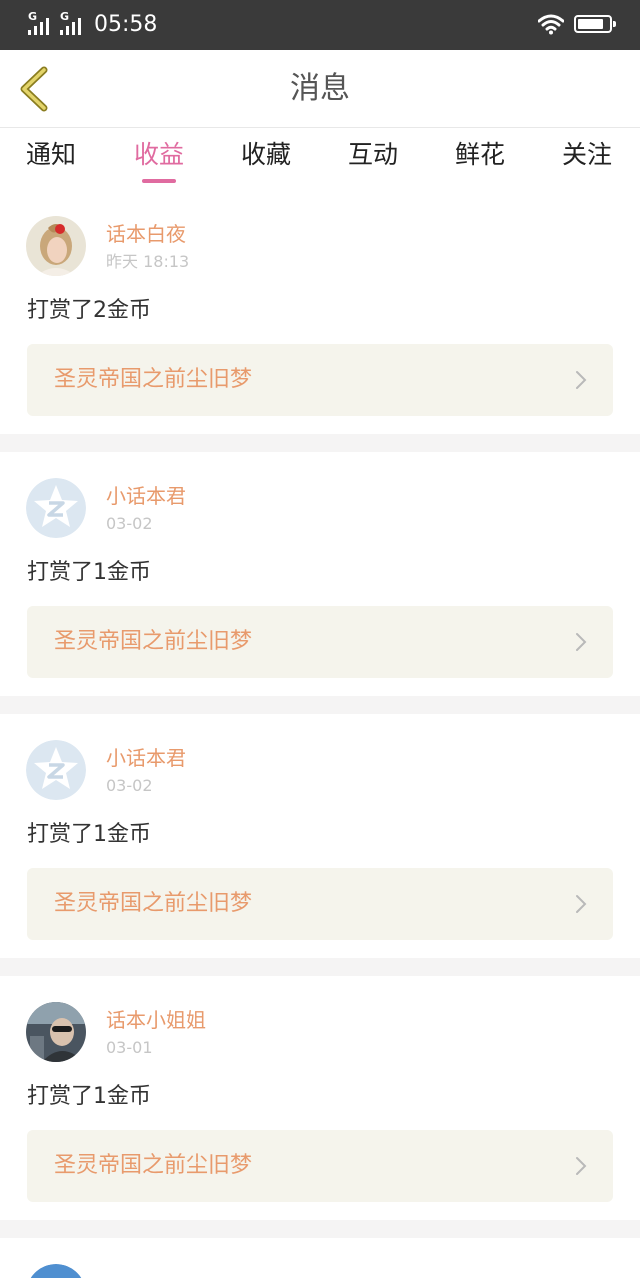 This screenshot has height=1278, width=640. I want to click on status-bar-right, so click(577, 24).